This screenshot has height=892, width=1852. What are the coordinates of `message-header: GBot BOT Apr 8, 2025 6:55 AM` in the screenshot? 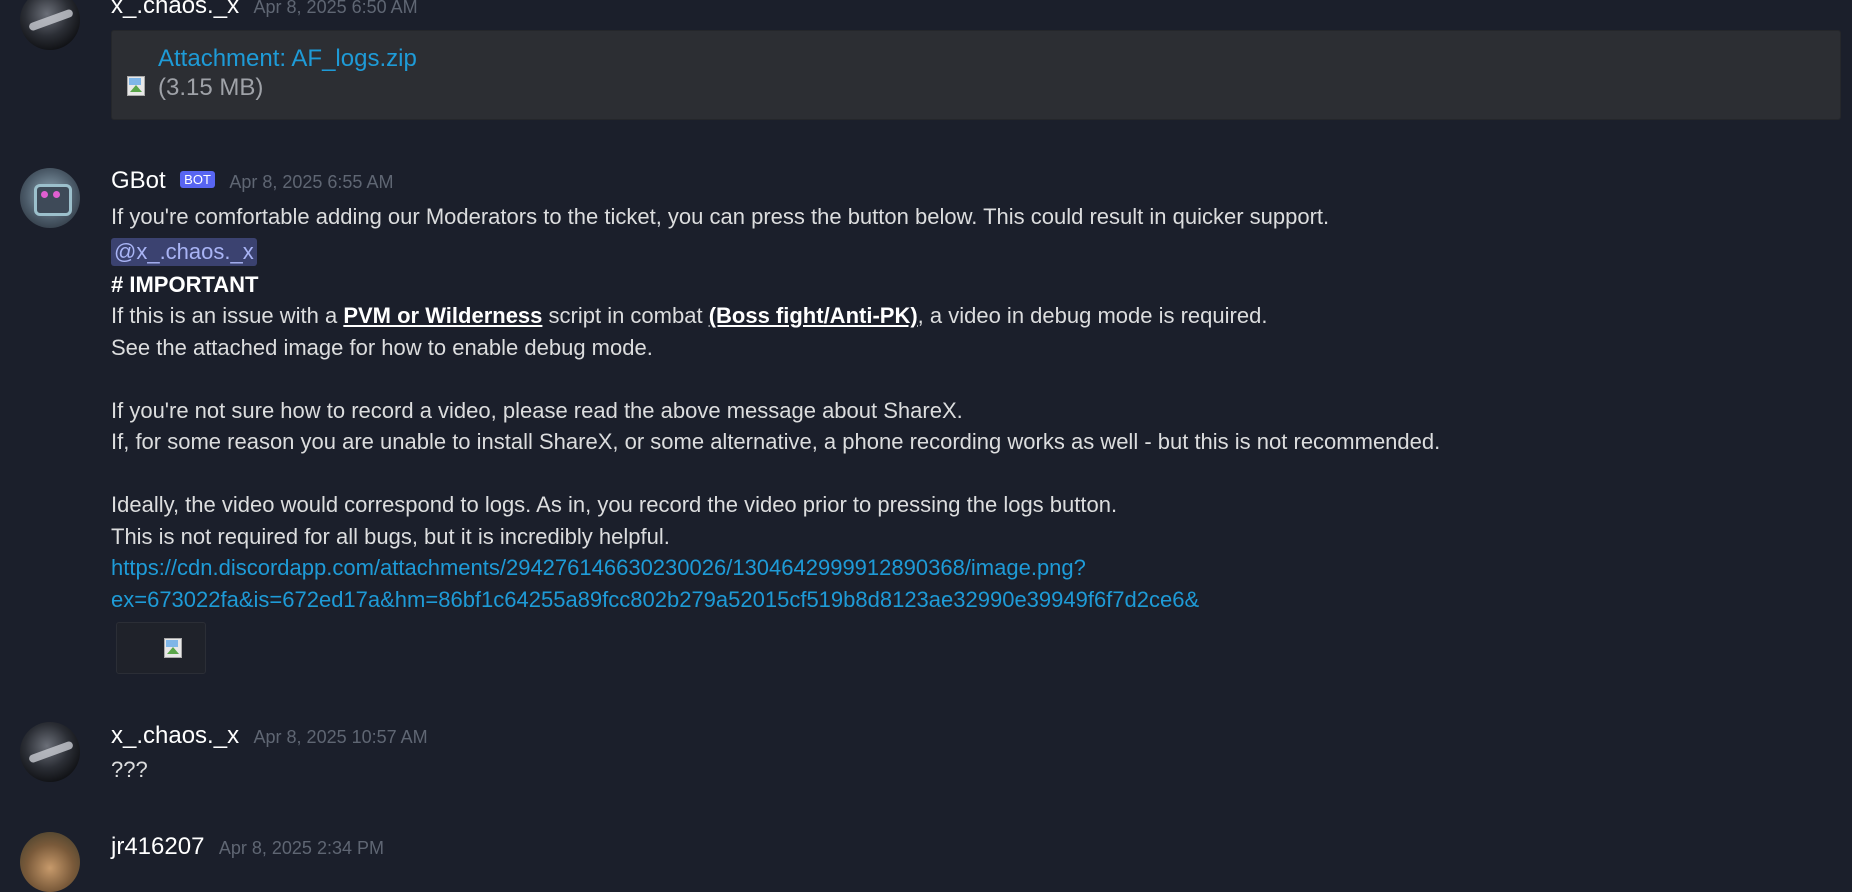 It's located at (252, 181).